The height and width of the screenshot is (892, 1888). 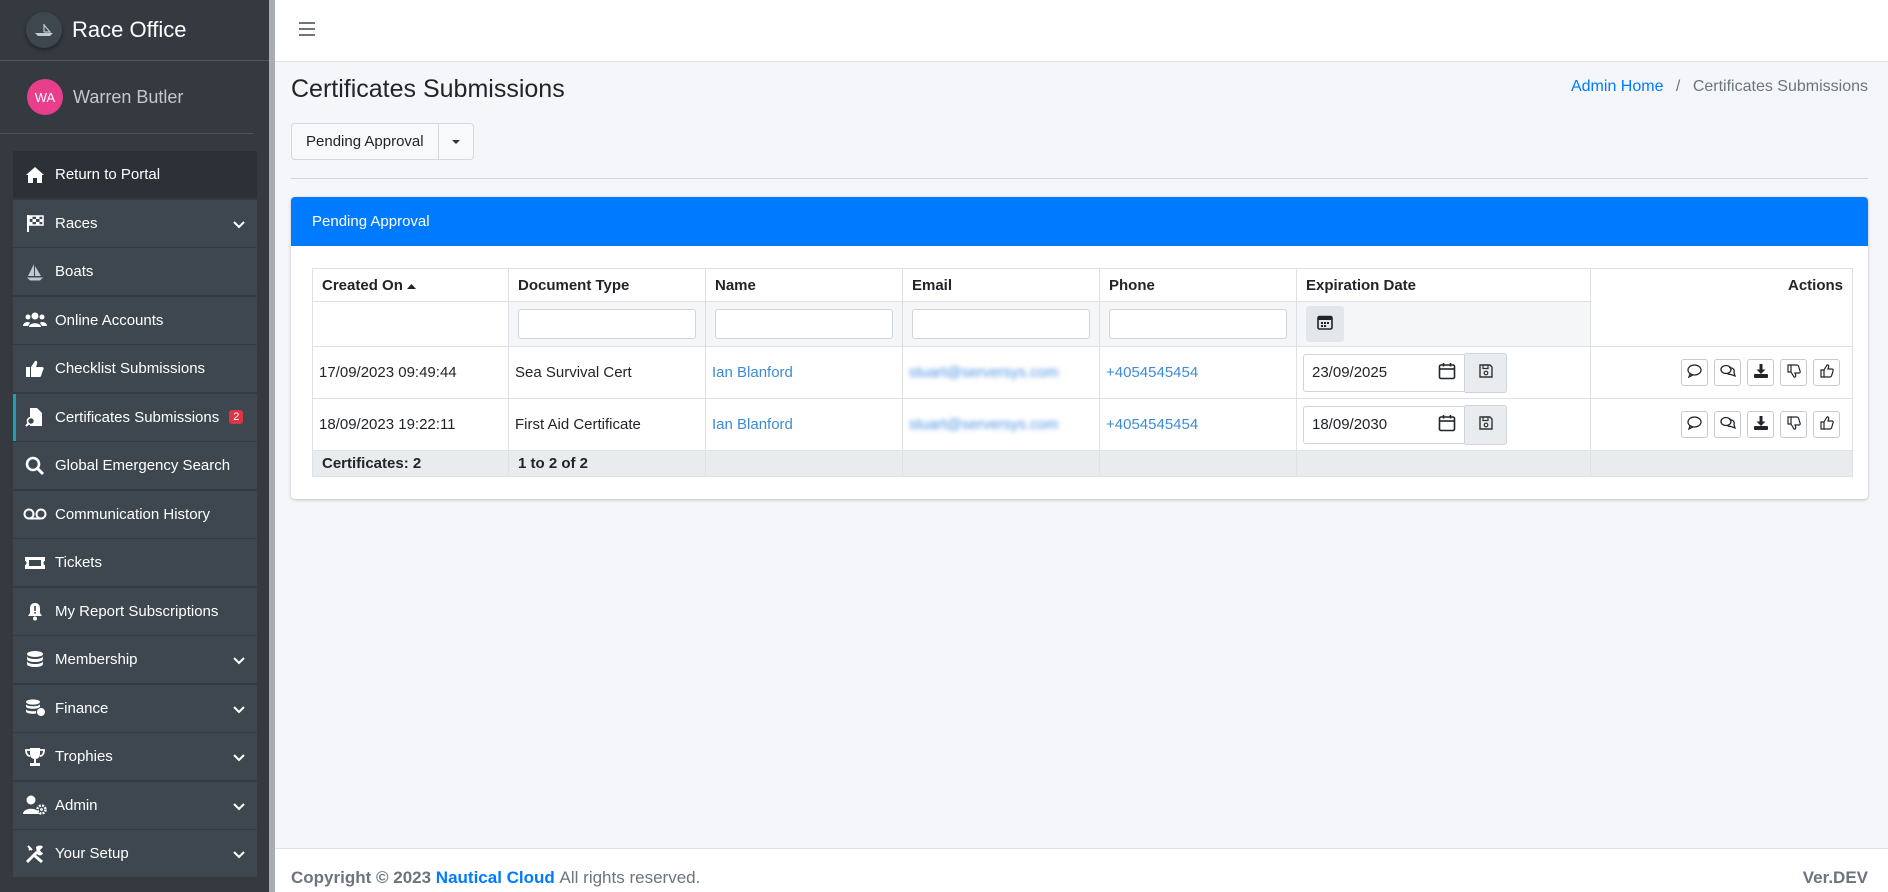 What do you see at coordinates (1350, 424) in the screenshot?
I see `expiration-date-value: 18/09/2030` at bounding box center [1350, 424].